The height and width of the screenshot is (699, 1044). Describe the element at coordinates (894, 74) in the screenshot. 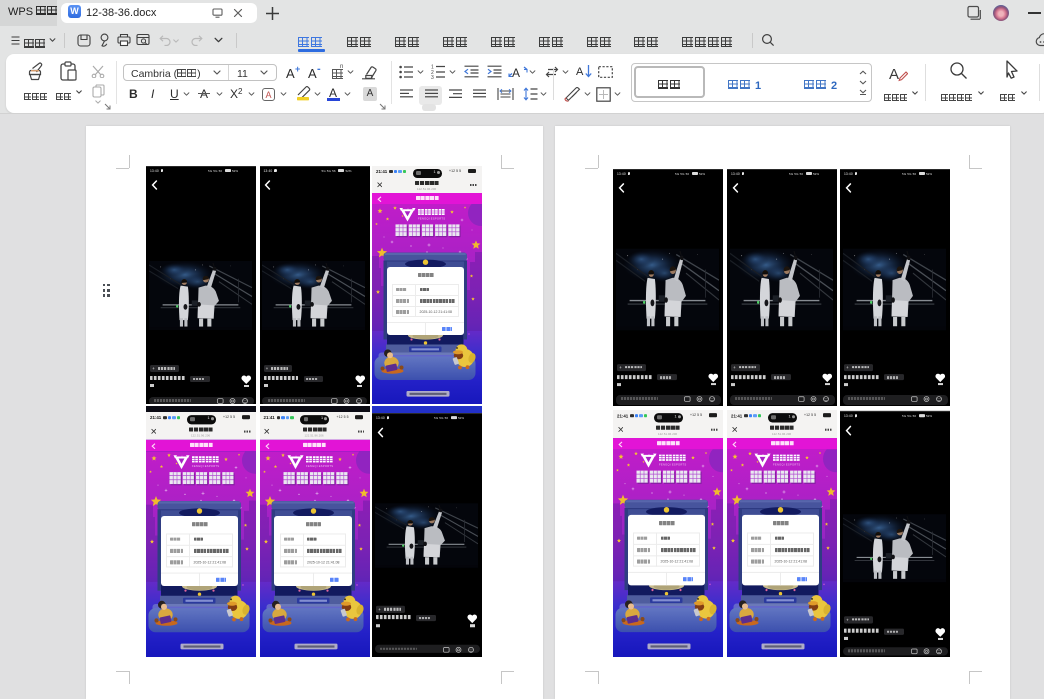

I see `svg-text: A` at that location.